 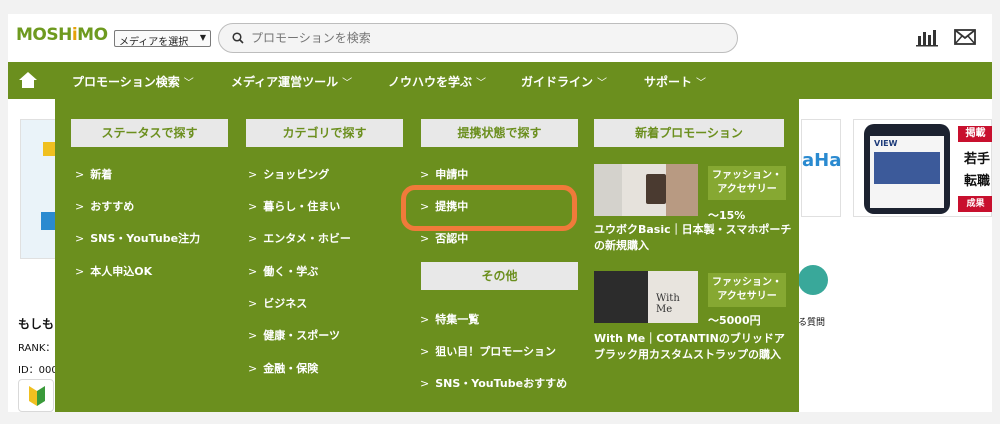 What do you see at coordinates (113, 271) in the screenshot?
I see `menu-item-self-apply: > 本人申込OK` at bounding box center [113, 271].